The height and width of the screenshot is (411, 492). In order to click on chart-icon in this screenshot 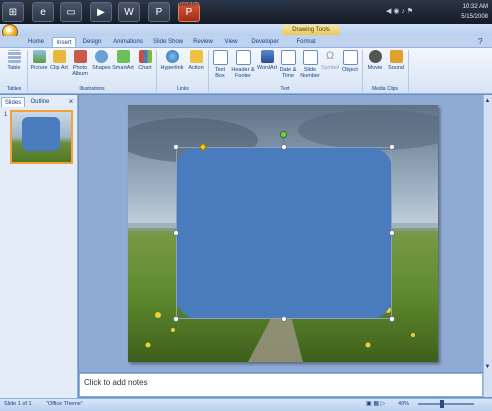, I will do `click(145, 56)`.